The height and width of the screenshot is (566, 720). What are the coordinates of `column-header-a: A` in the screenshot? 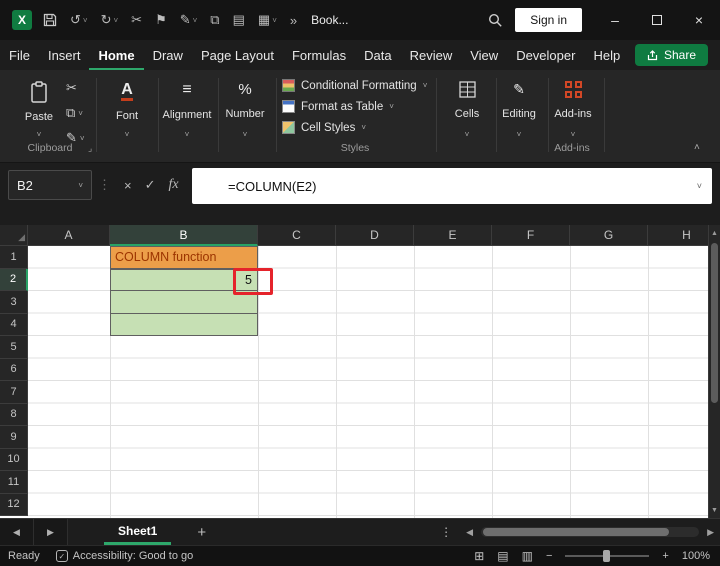 It's located at (69, 235).